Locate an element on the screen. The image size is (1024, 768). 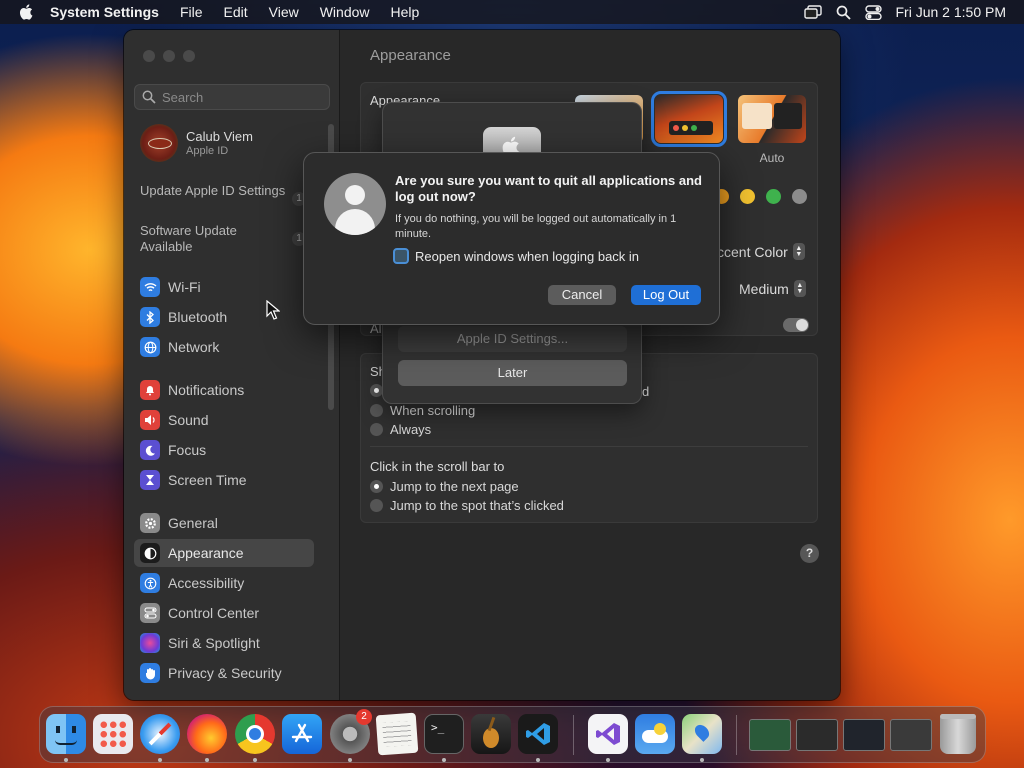
dock-separator is located at coordinates (736, 735).